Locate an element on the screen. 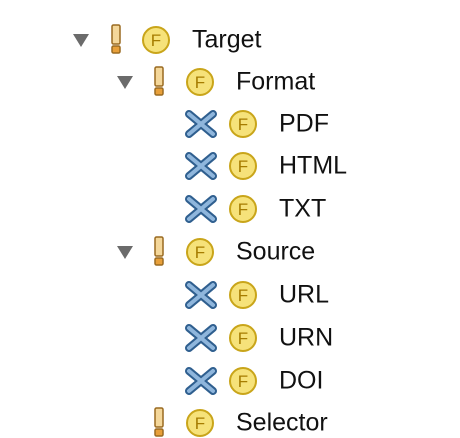 The width and height of the screenshot is (460, 438). tree-row-label: Source is located at coordinates (276, 251).